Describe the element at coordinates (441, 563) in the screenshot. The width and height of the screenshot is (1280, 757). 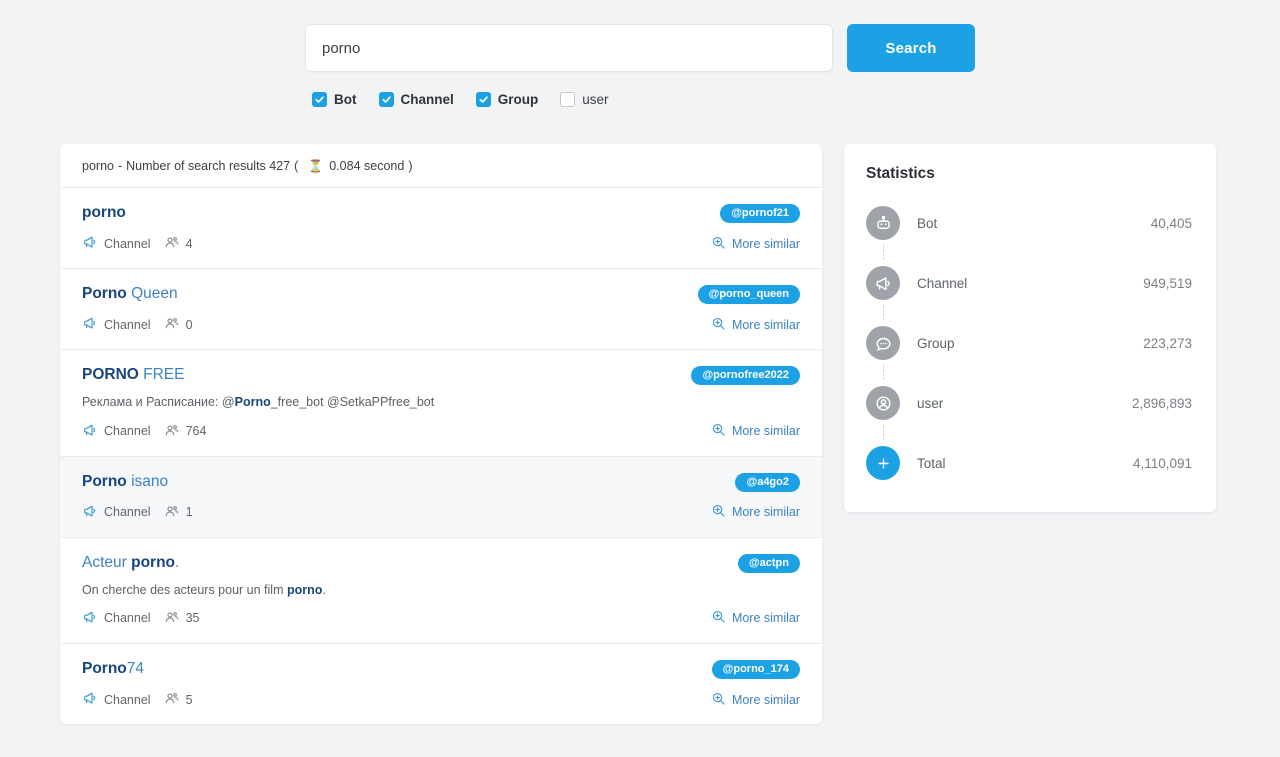
I see `result-row-top: Acteur porno. @actpn` at that location.